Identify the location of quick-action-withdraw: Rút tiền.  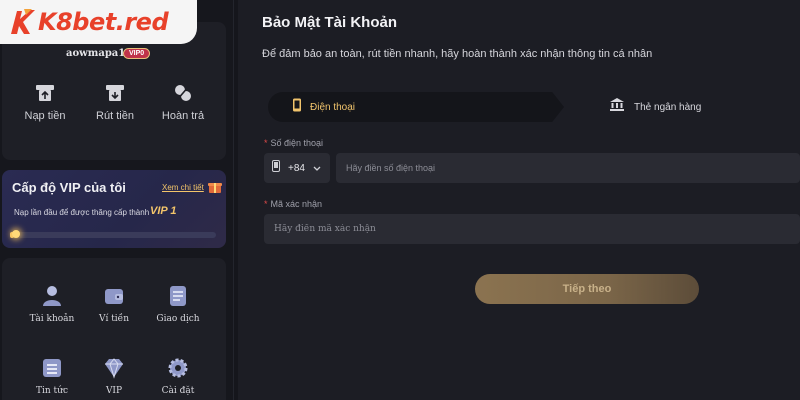
(115, 103).